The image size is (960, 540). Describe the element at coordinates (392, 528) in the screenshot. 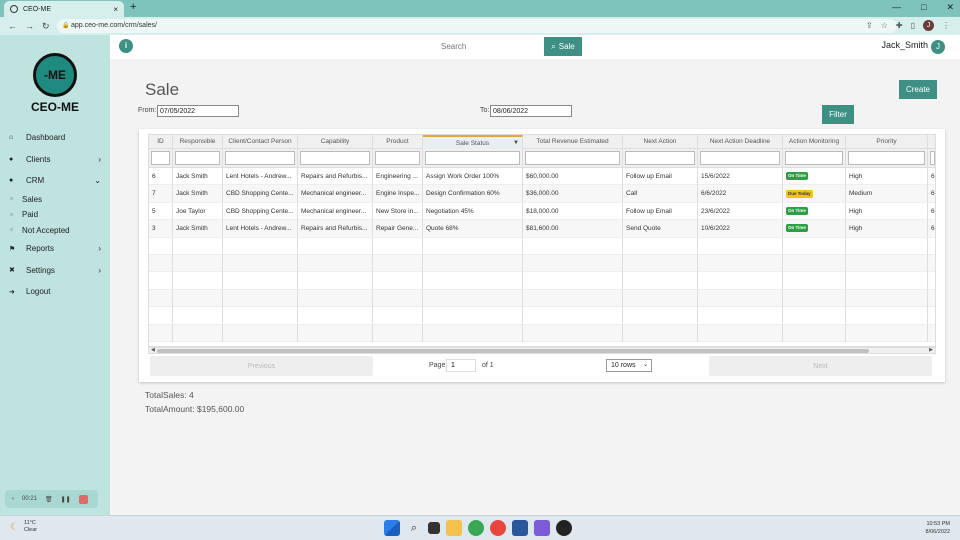

I see `windows-start-icon` at that location.